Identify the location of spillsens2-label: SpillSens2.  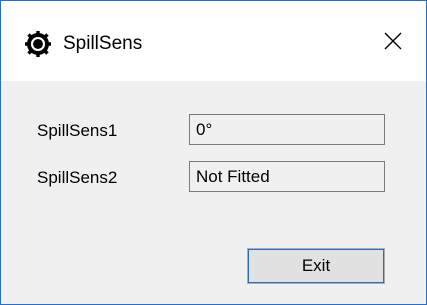
(77, 177).